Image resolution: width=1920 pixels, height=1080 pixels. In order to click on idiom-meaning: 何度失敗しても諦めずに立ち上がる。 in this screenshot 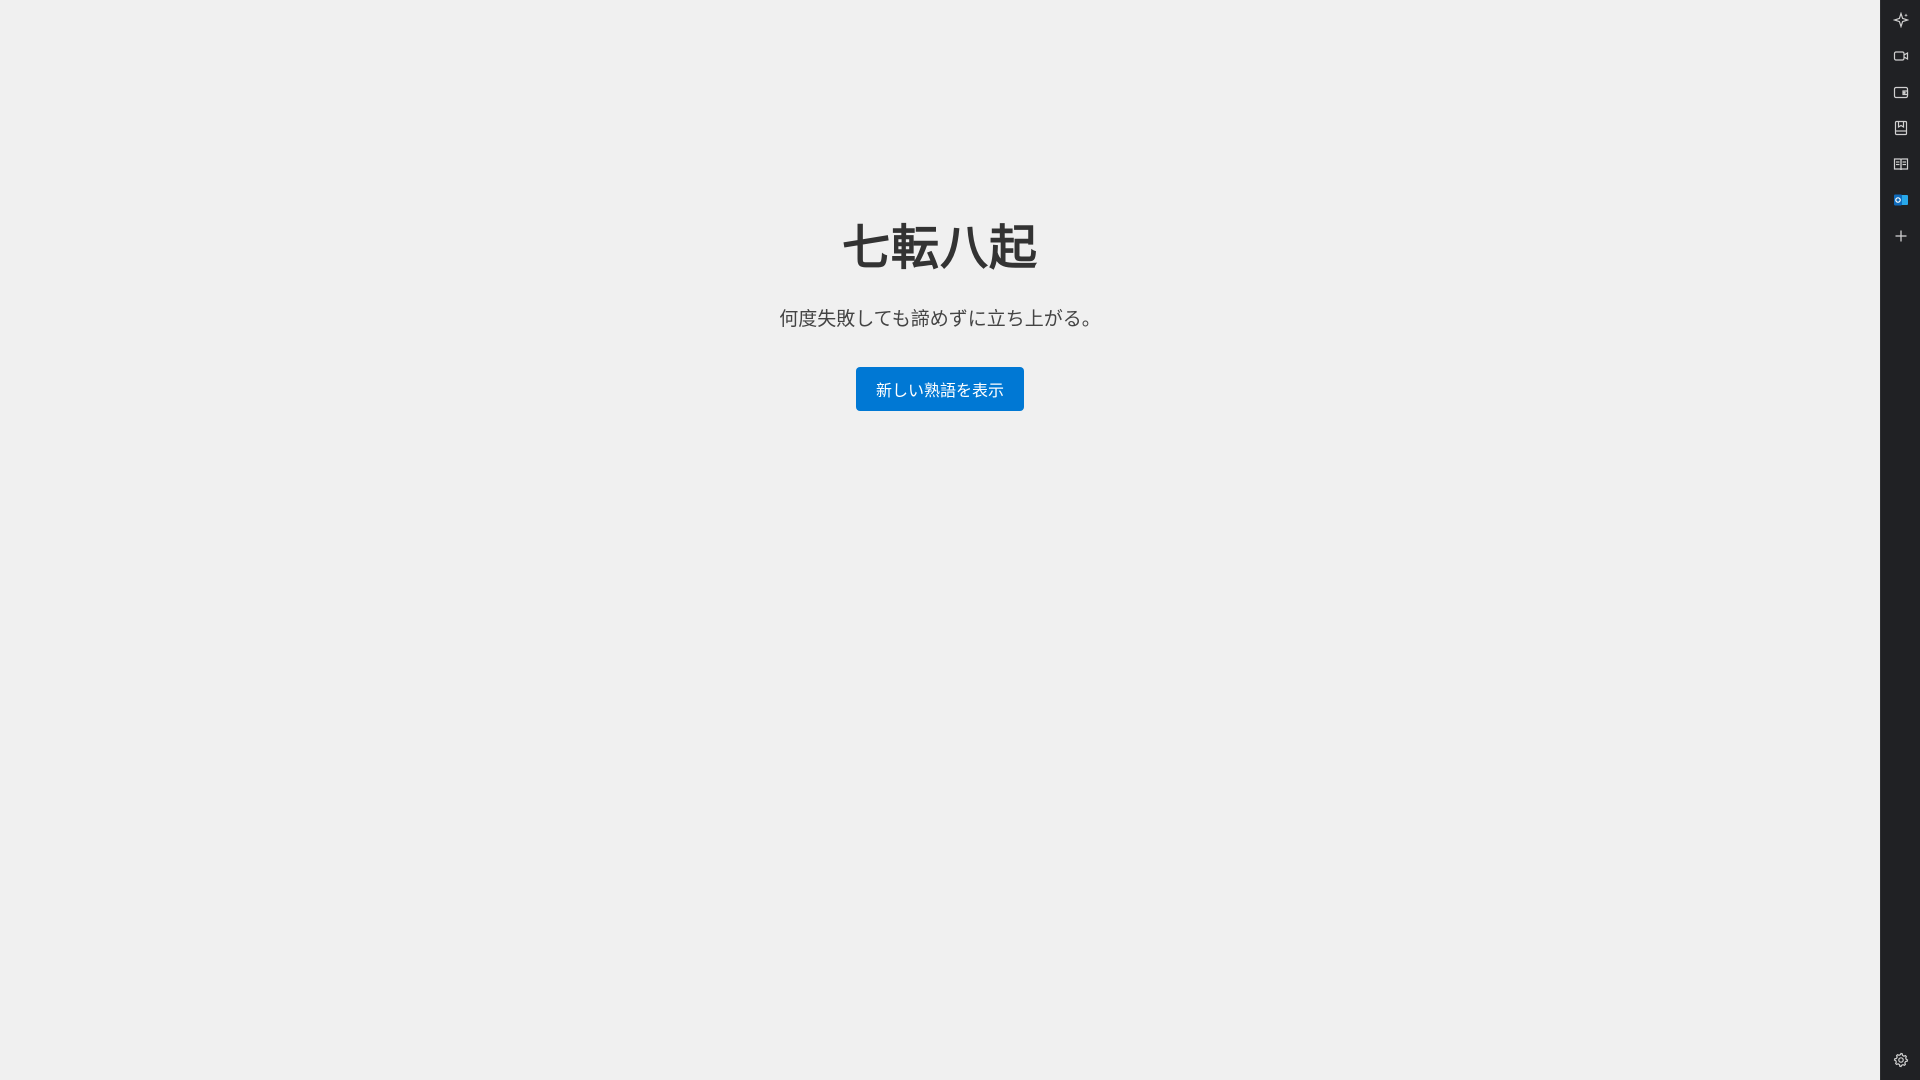, I will do `click(940, 319)`.